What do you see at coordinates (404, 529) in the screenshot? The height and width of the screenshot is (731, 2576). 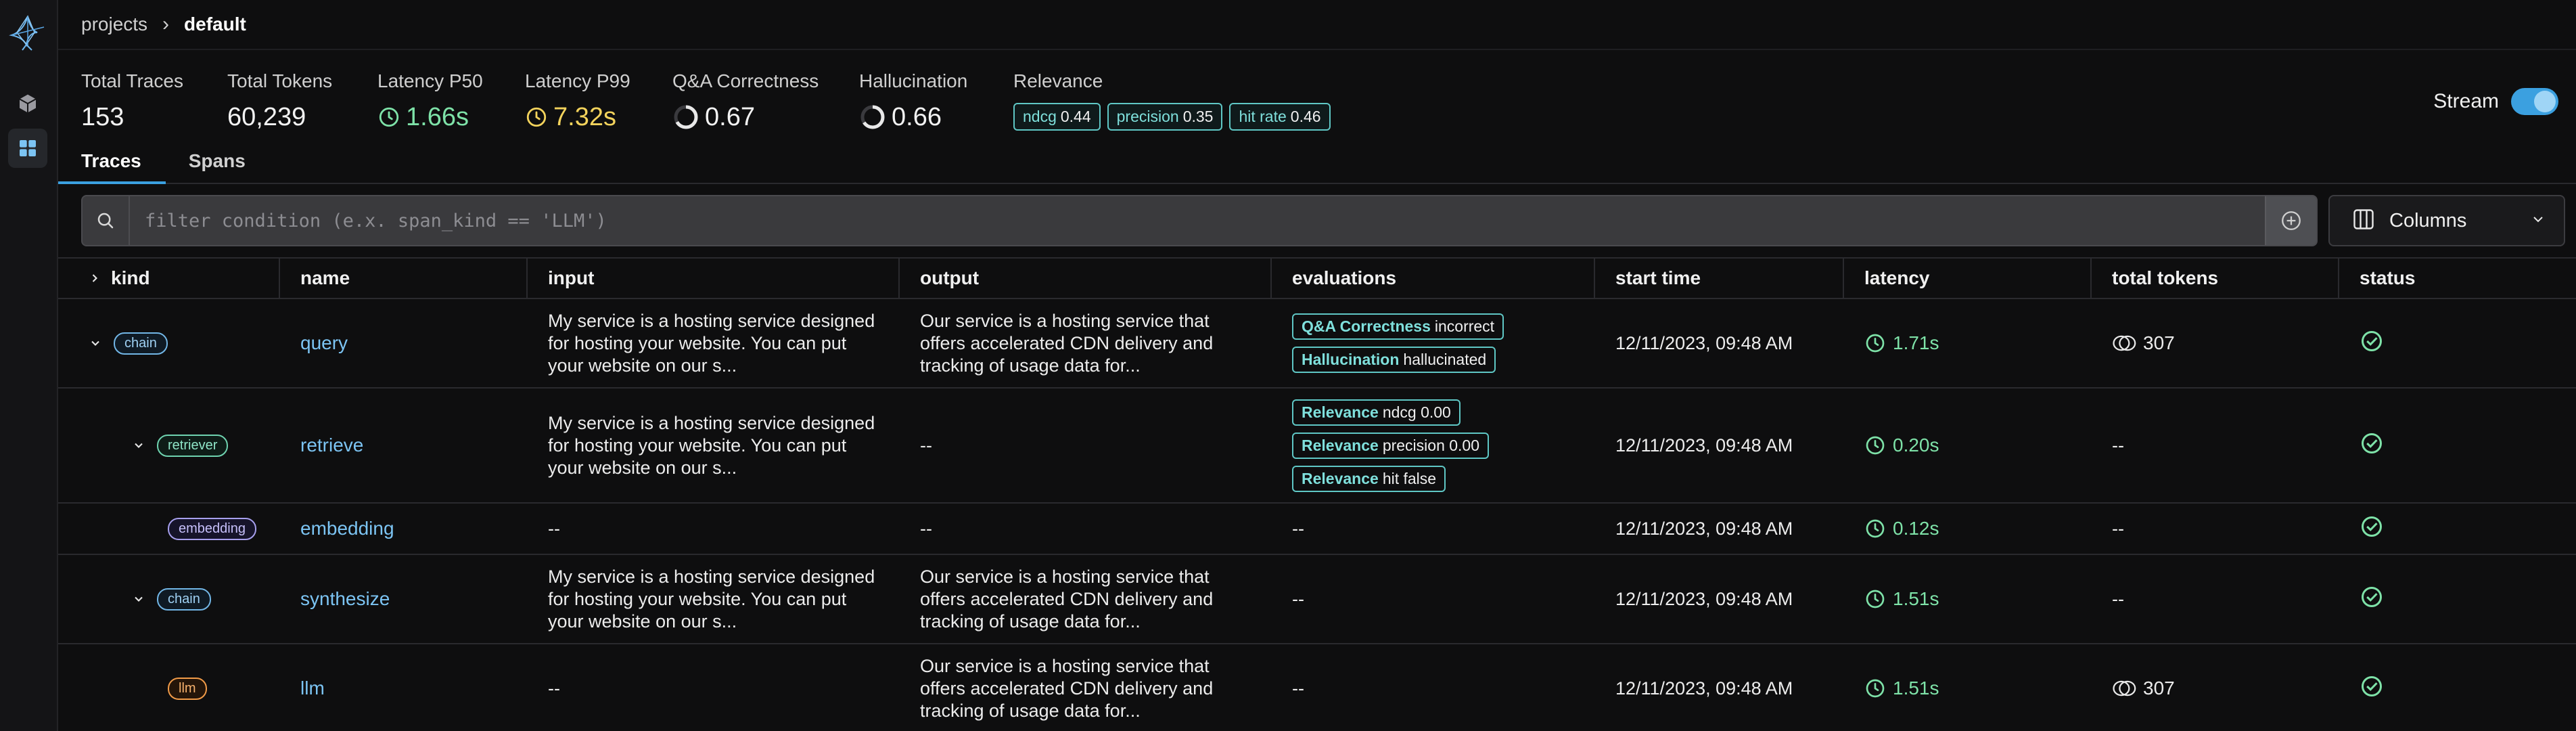 I see `name-cell: embedding` at bounding box center [404, 529].